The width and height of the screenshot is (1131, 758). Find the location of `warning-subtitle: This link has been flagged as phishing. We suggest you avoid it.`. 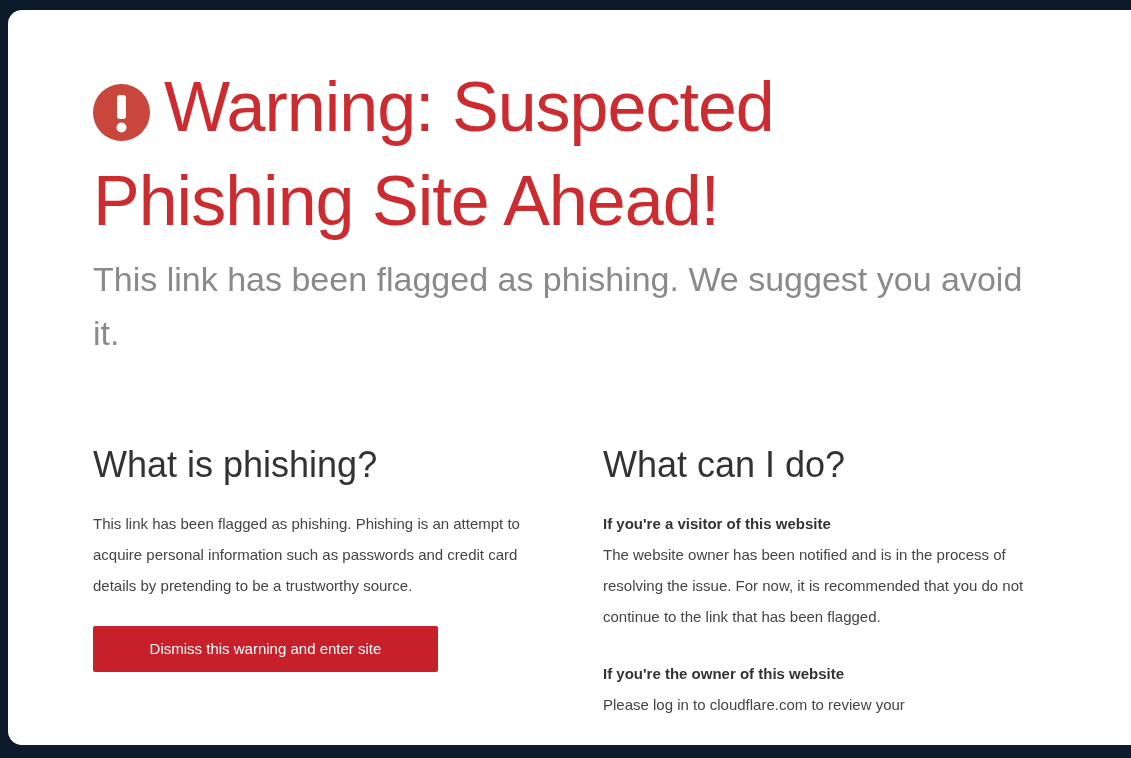

warning-subtitle: This link has been flagged as phishing. We suggest you avoid it. is located at coordinates (558, 306).